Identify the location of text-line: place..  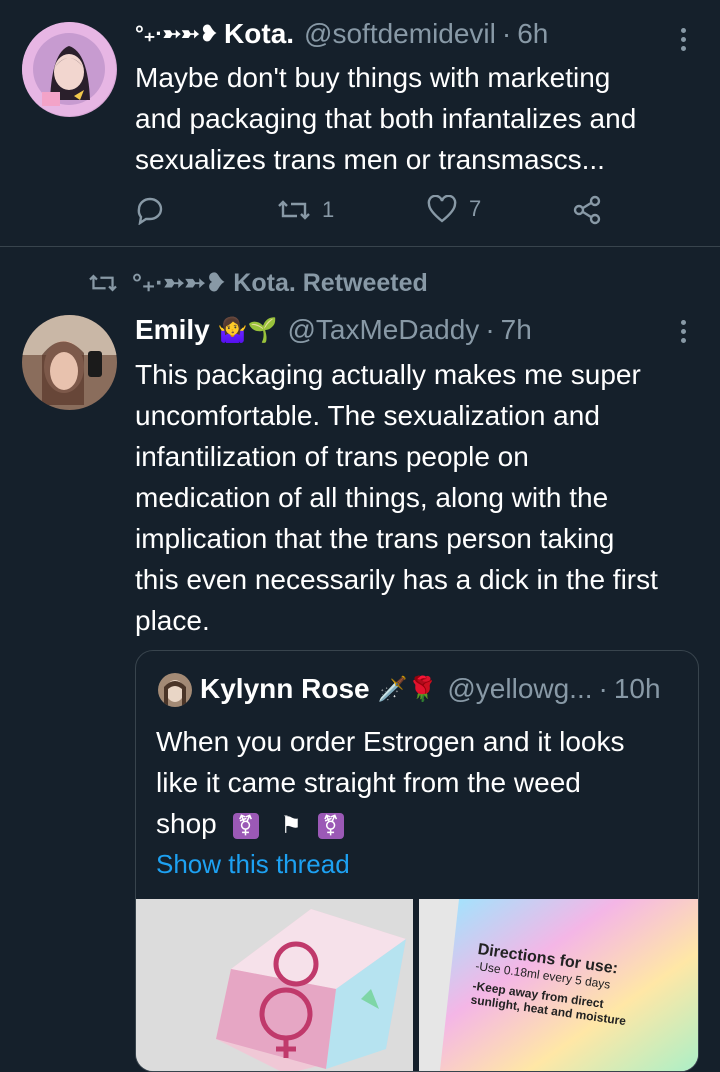
(172, 620).